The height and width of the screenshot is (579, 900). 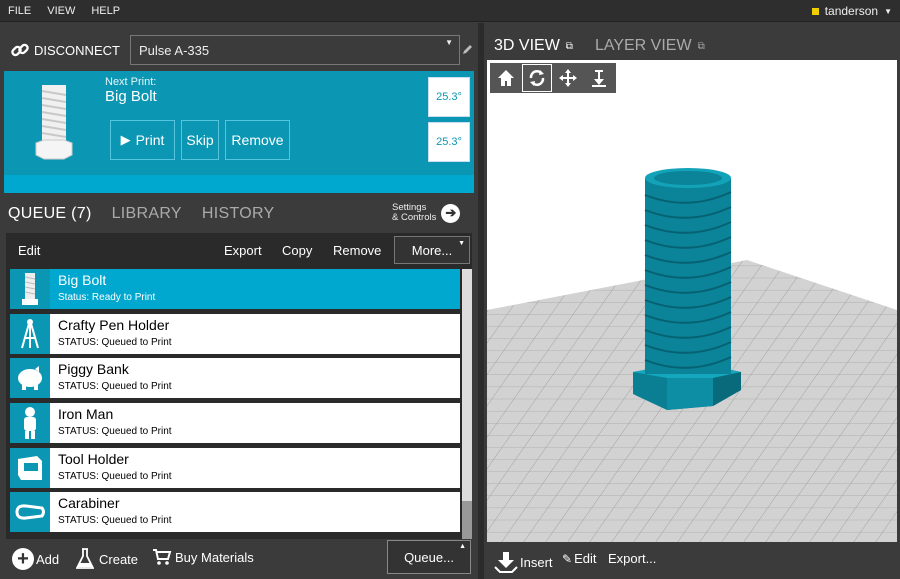 I want to click on remove-button: Remove, so click(x=257, y=140).